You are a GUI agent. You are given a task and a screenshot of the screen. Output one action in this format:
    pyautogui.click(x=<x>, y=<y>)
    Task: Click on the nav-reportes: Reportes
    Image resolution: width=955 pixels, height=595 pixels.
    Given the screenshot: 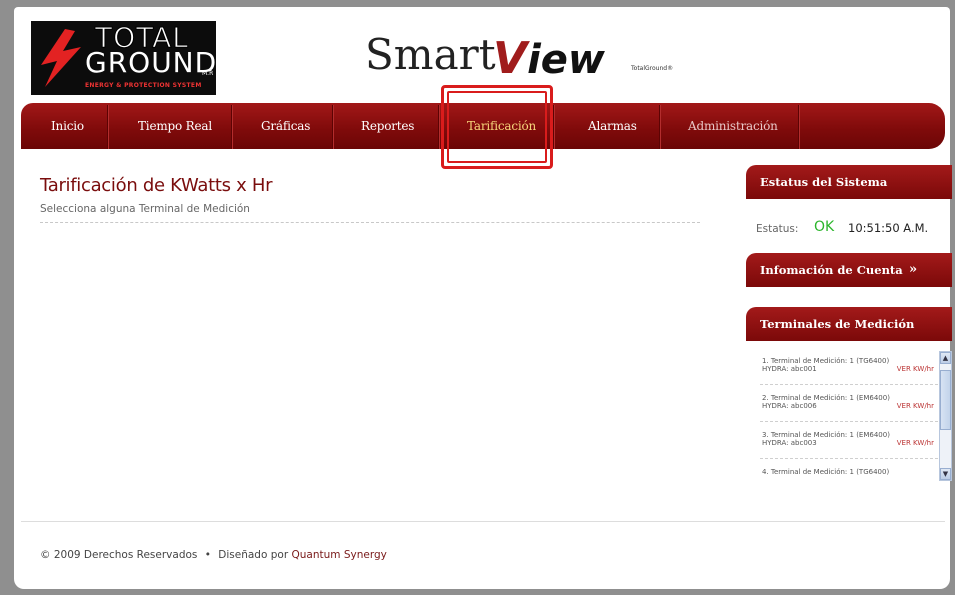 What is the action you would take?
    pyautogui.click(x=387, y=126)
    